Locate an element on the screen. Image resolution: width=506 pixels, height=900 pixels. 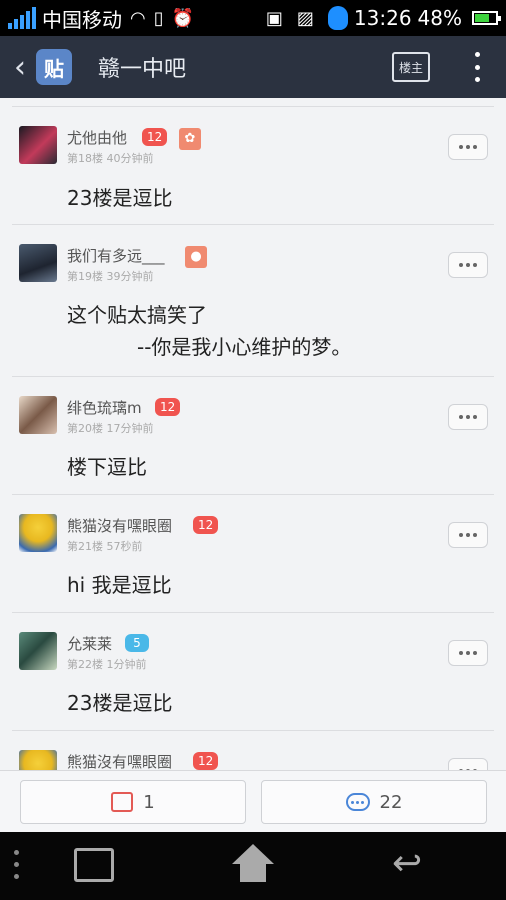
post-signature: --你是我小心维护的梦。 is located at coordinates (244, 347).